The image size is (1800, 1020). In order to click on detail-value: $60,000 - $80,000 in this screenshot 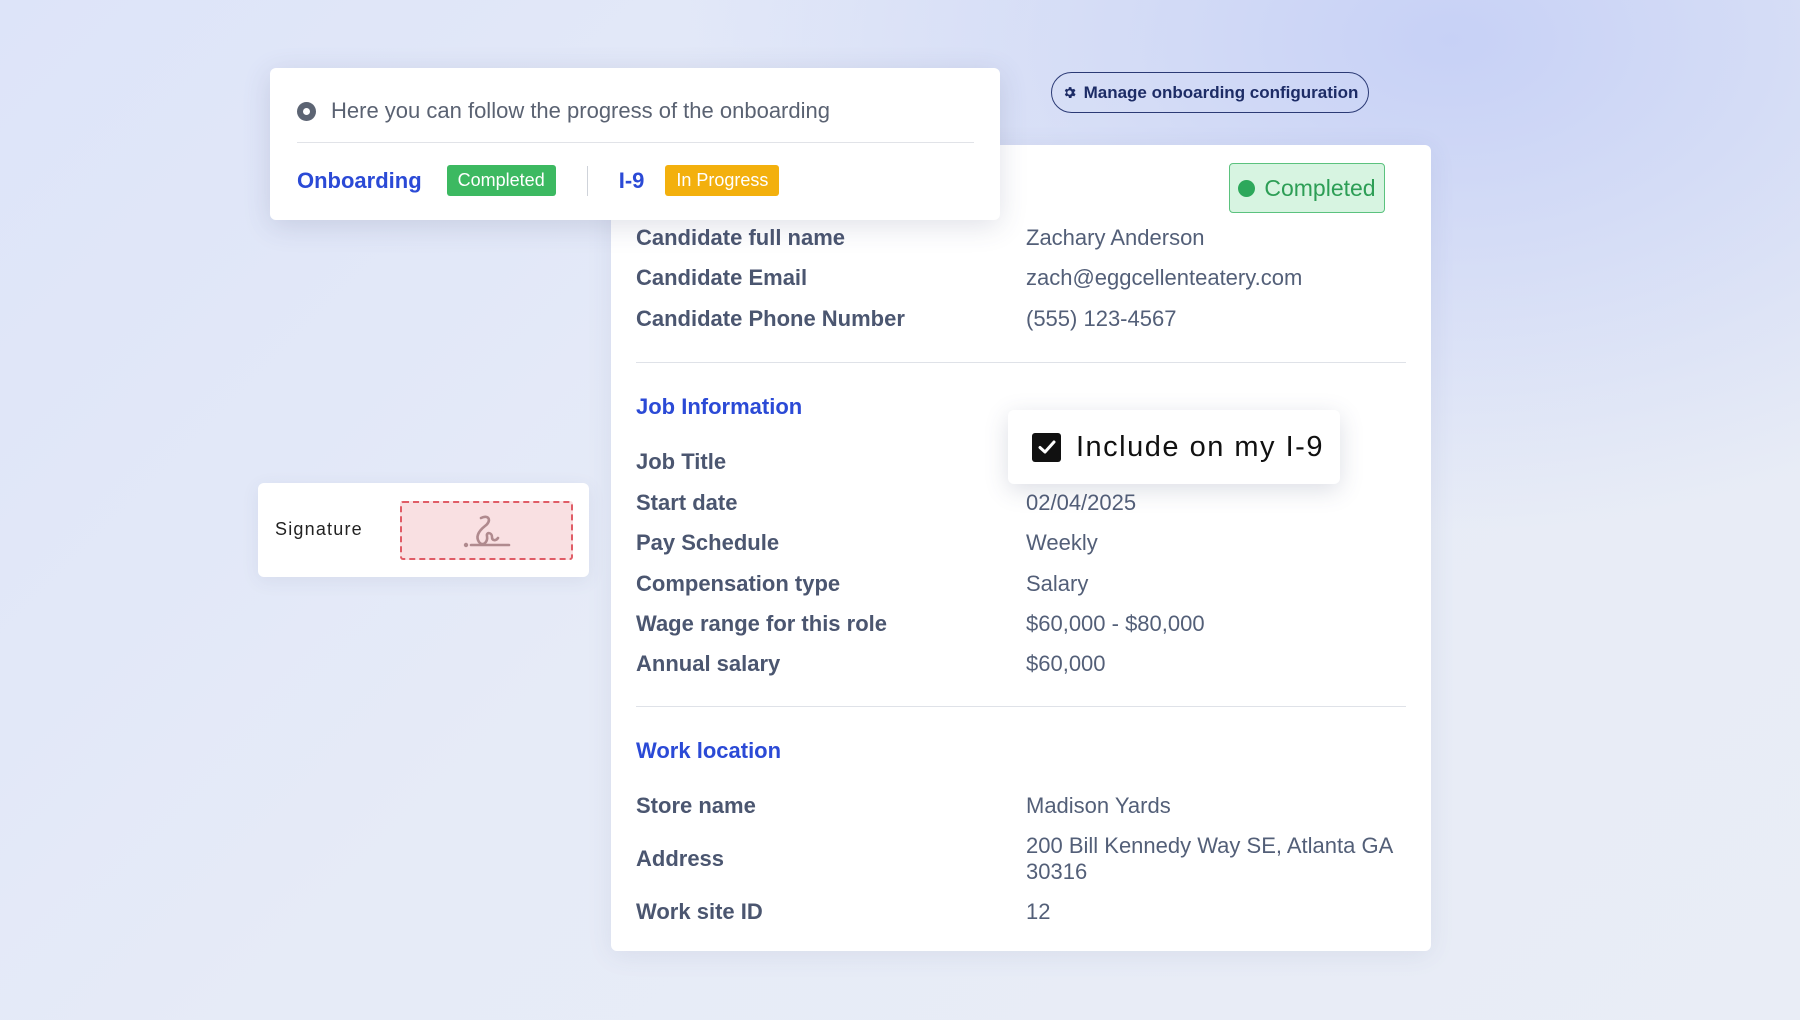, I will do `click(1115, 623)`.